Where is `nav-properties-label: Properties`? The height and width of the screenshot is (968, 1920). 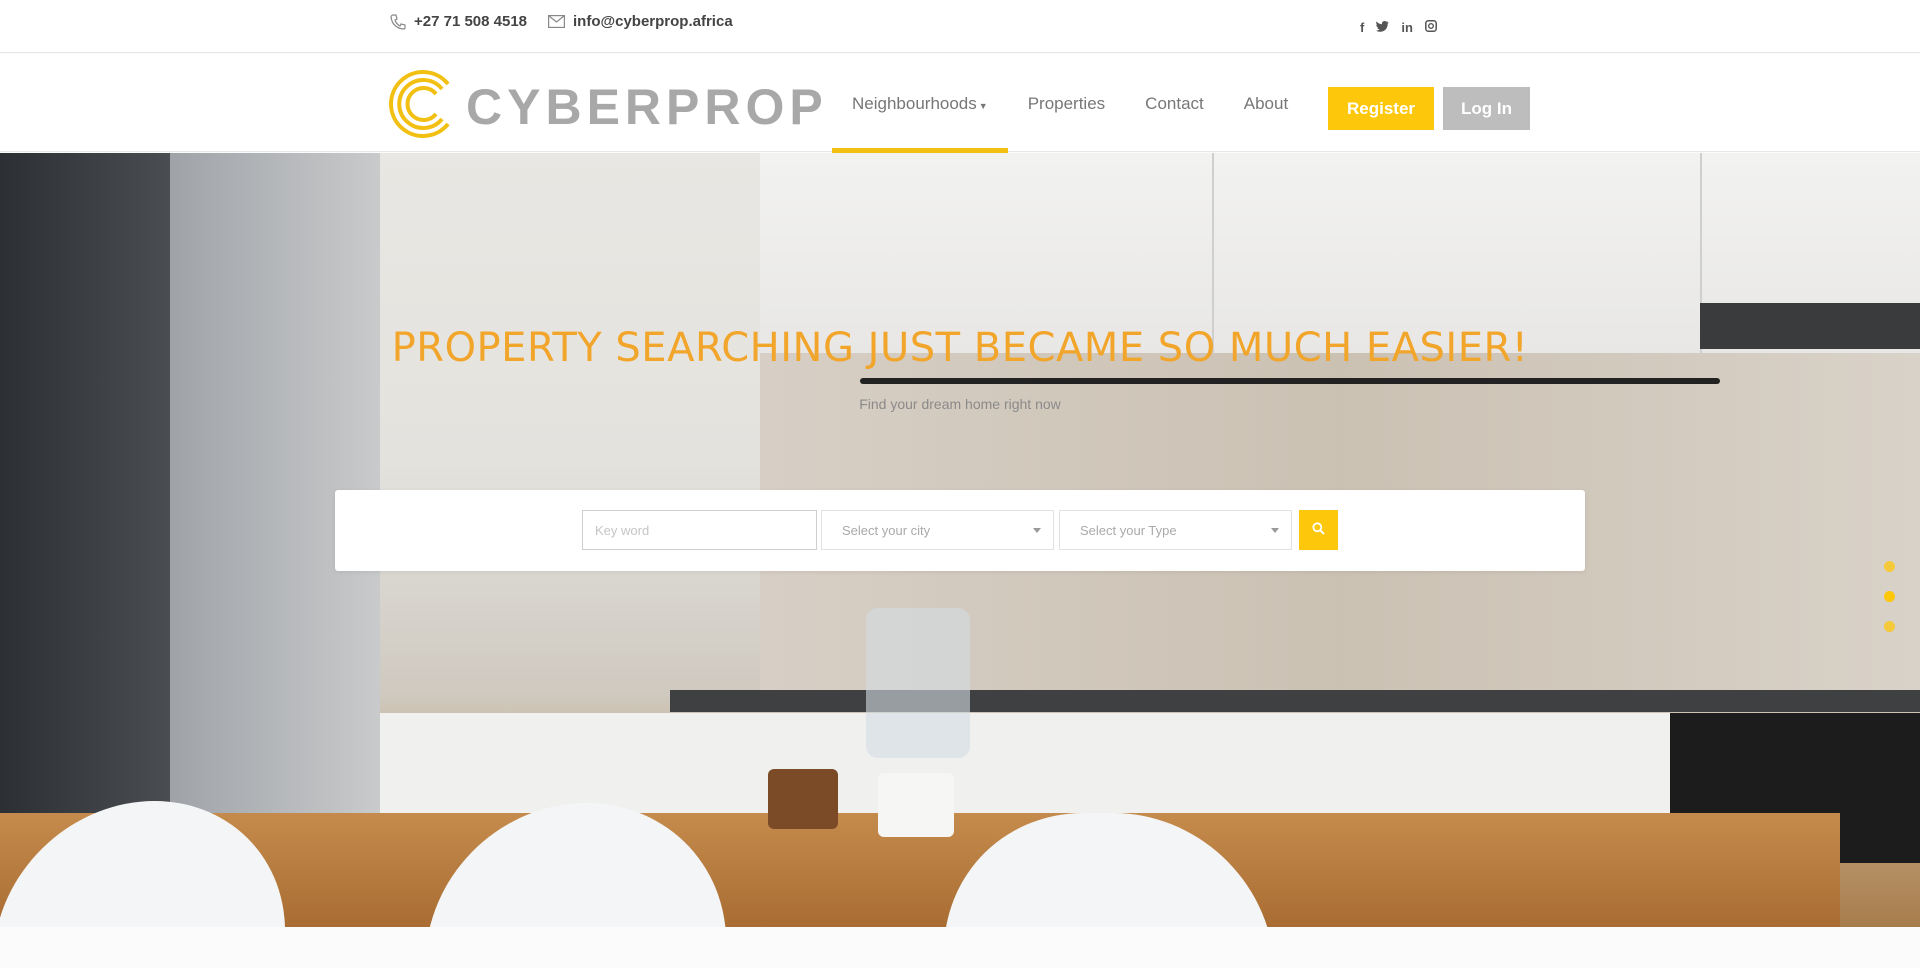
nav-properties-label: Properties is located at coordinates (1066, 103).